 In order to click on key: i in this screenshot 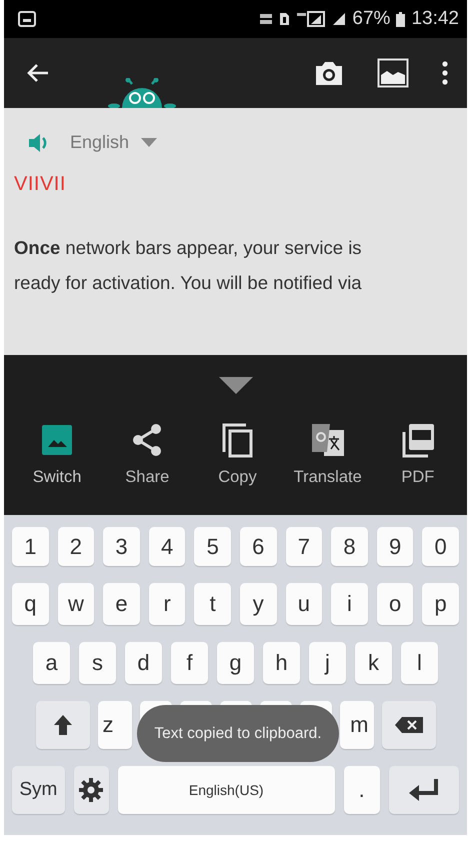, I will do `click(349, 604)`.